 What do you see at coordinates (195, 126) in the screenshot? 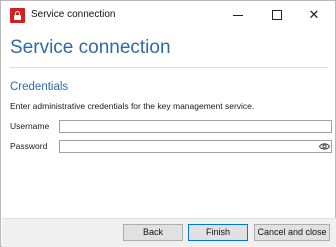
I see `username-field` at bounding box center [195, 126].